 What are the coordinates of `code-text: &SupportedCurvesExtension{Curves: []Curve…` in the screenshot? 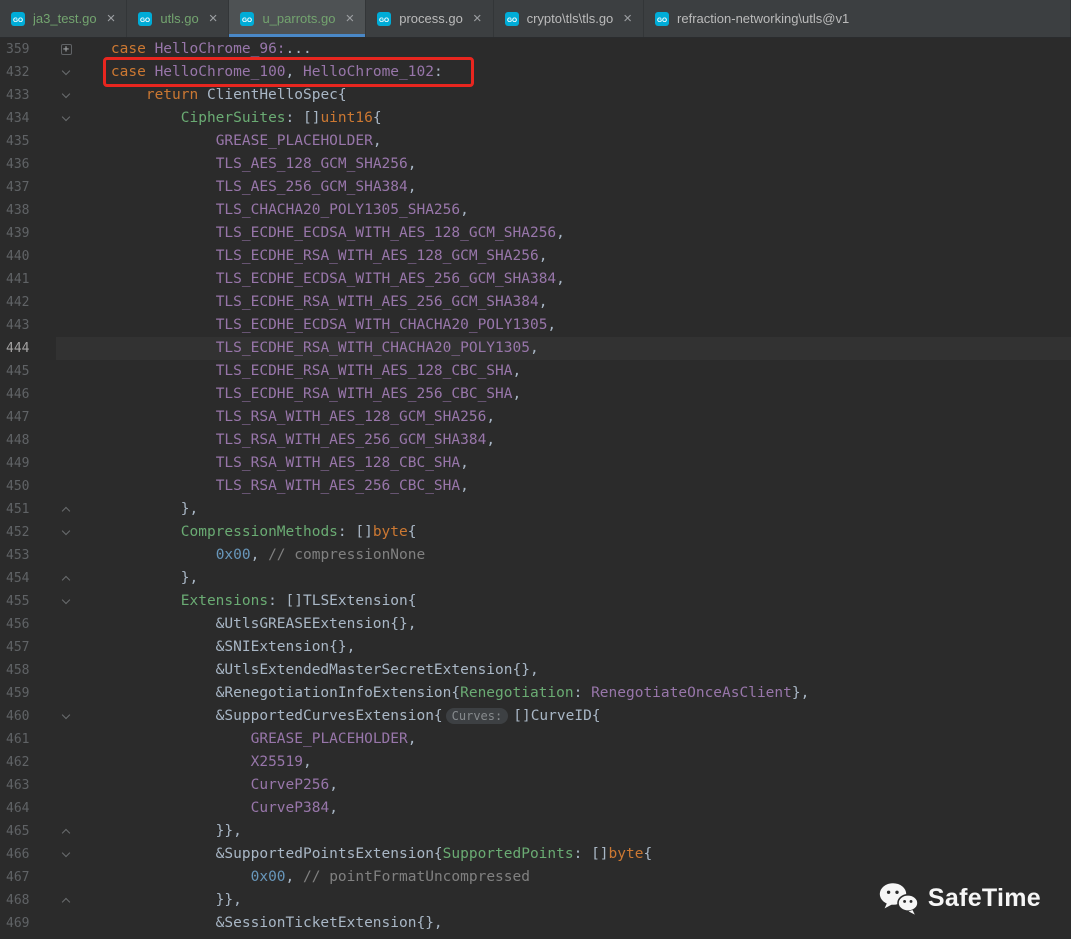 It's located at (338, 716).